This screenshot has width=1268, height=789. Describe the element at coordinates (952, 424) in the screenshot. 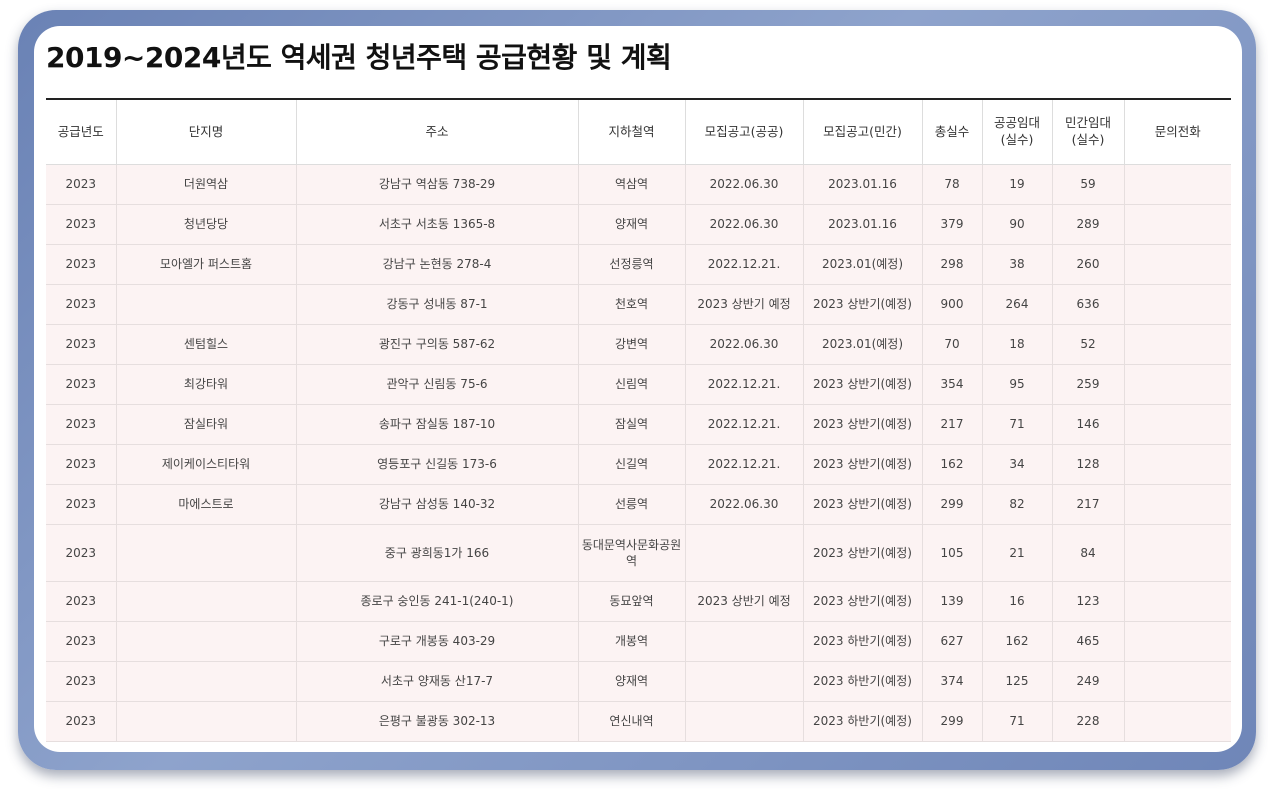

I see `table-cell: 217` at that location.